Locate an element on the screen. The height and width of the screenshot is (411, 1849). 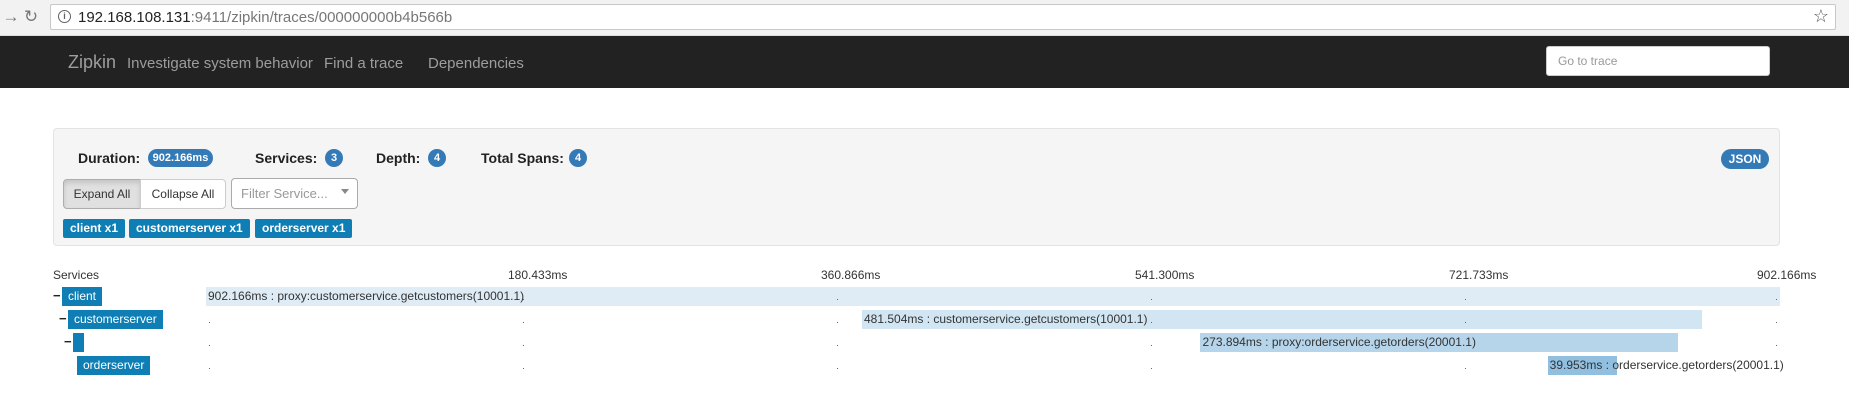
depth-label: Depth: is located at coordinates (398, 158).